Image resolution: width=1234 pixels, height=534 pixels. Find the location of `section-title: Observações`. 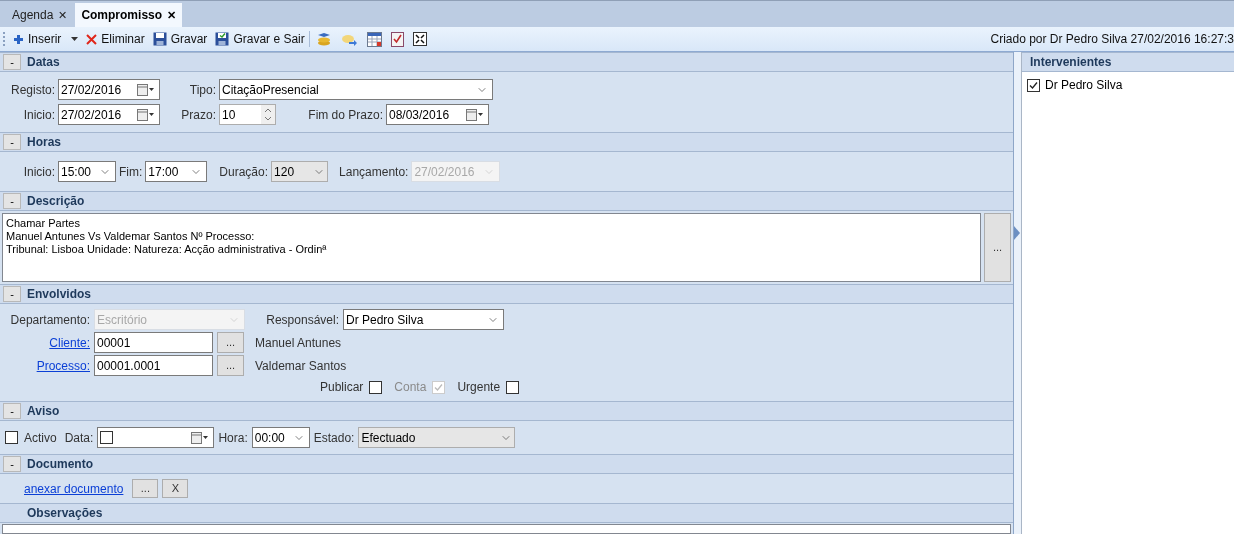

section-title: Observações is located at coordinates (65, 513).